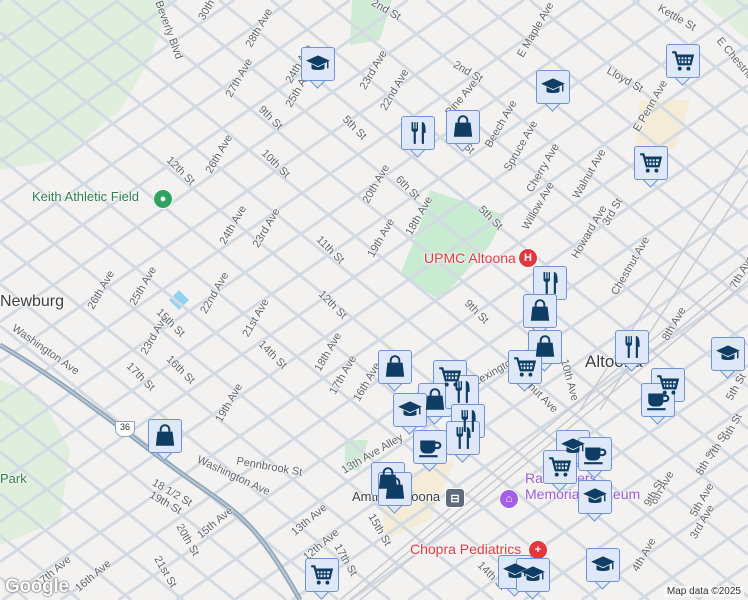  What do you see at coordinates (163, 199) in the screenshot?
I see `park-icon: ●` at bounding box center [163, 199].